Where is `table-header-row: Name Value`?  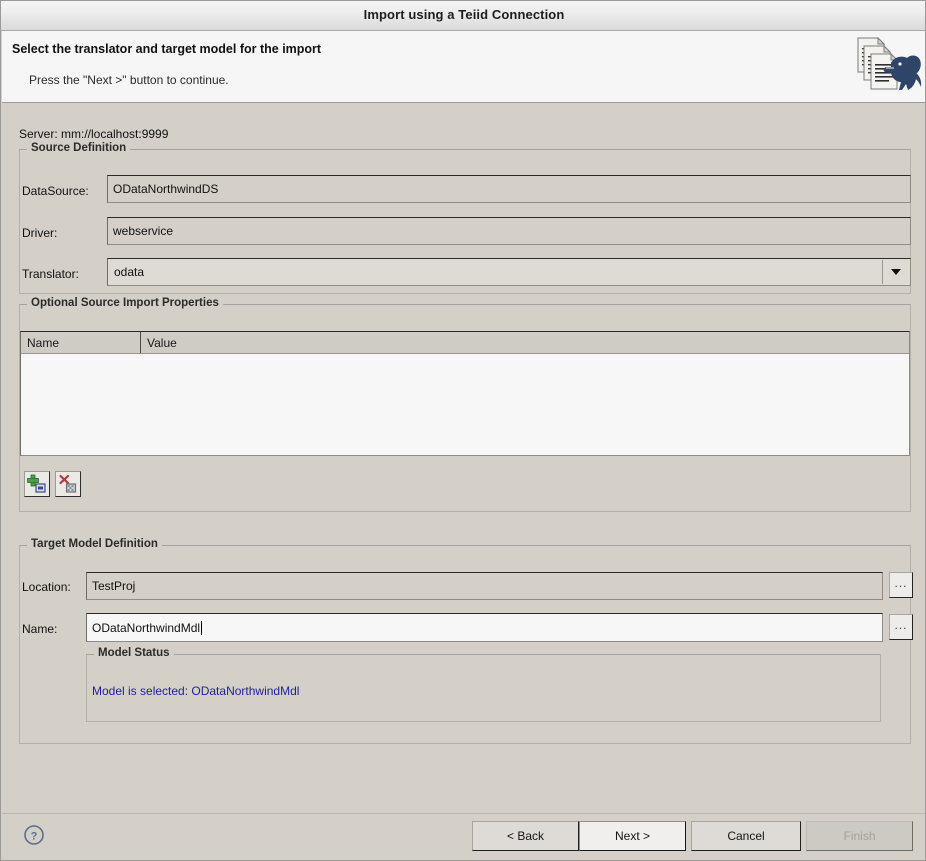 table-header-row: Name Value is located at coordinates (465, 343).